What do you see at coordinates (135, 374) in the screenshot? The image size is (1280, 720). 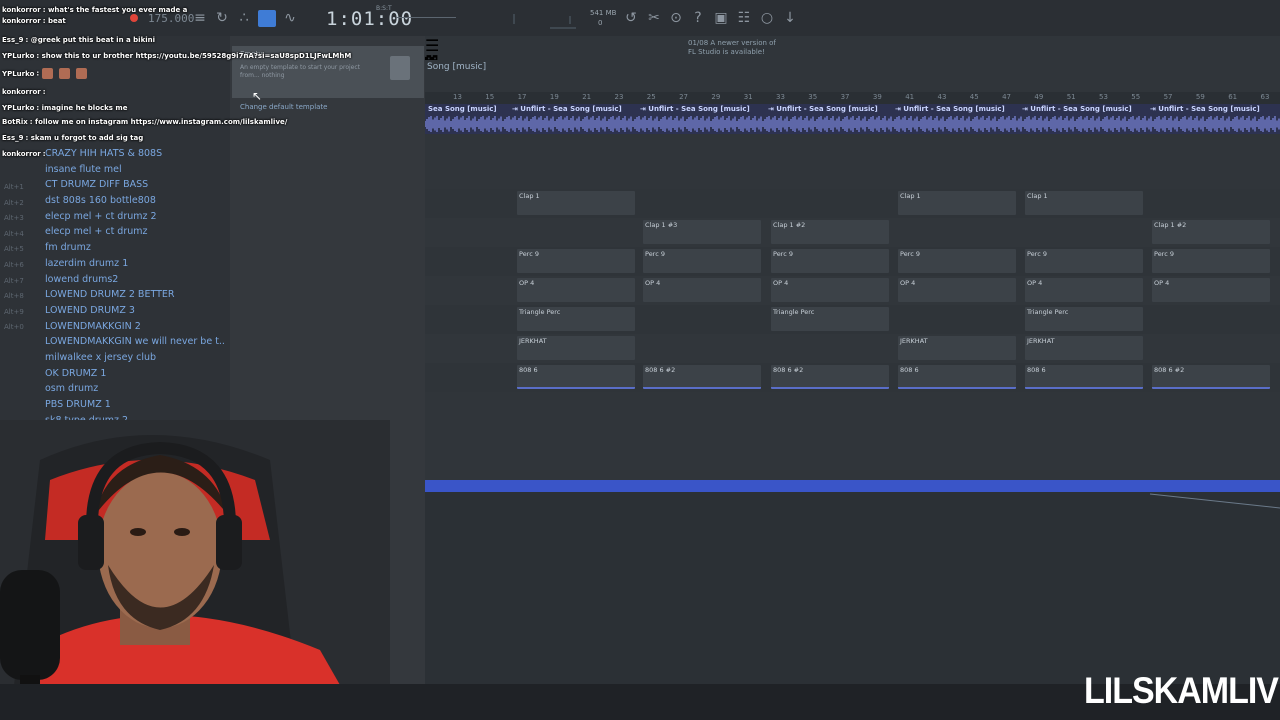 I see `browser-item: OK DRUMZ 1` at bounding box center [135, 374].